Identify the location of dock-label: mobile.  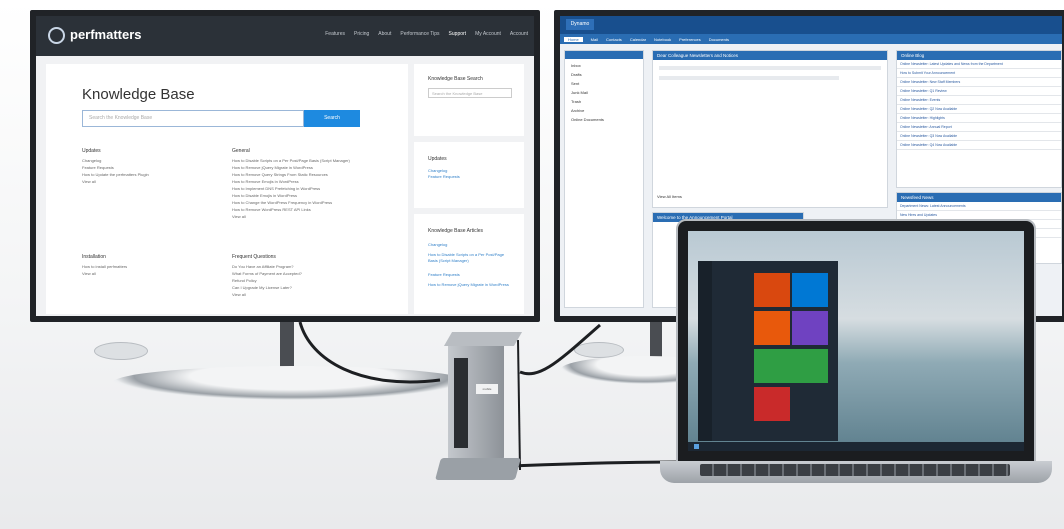
(487, 389).